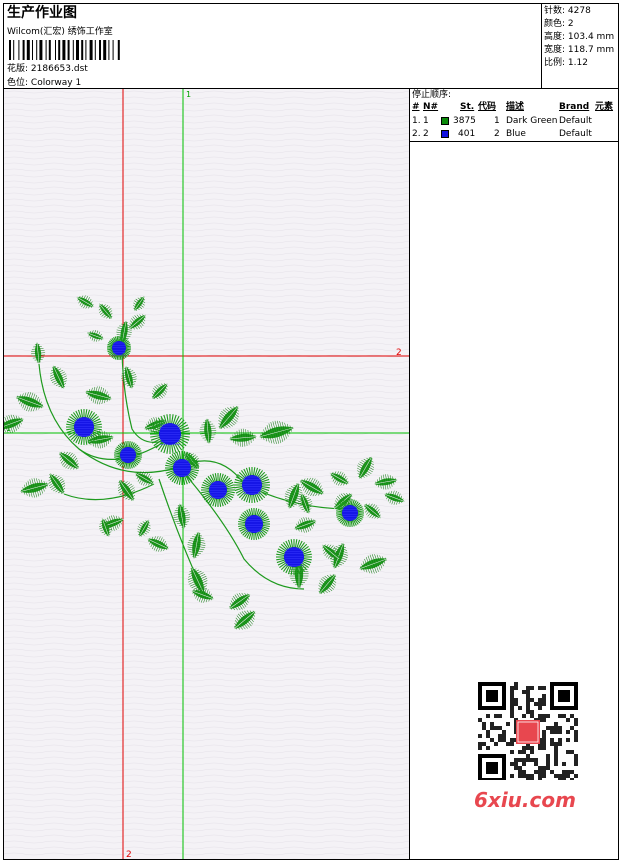 The image size is (620, 861). What do you see at coordinates (604, 107) in the screenshot?
I see `col-header-element: 元素` at bounding box center [604, 107].